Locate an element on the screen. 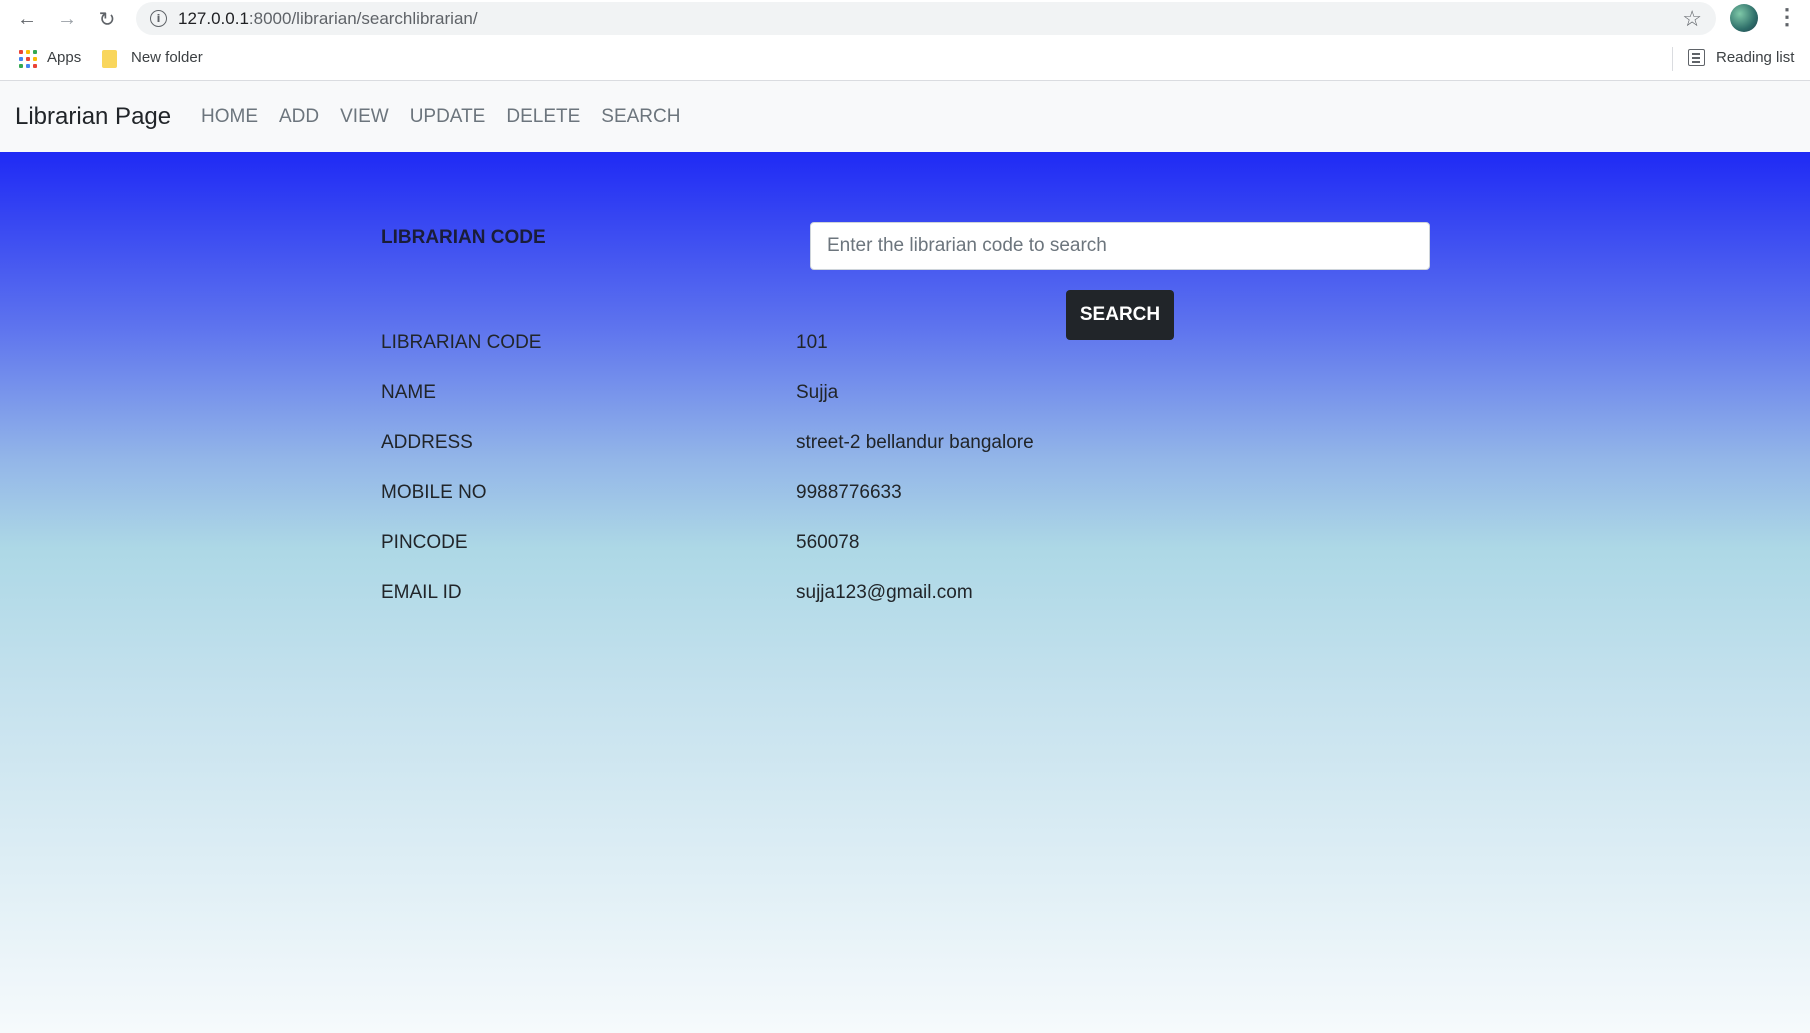 The image size is (1810, 1033). result-value: 101 is located at coordinates (812, 342).